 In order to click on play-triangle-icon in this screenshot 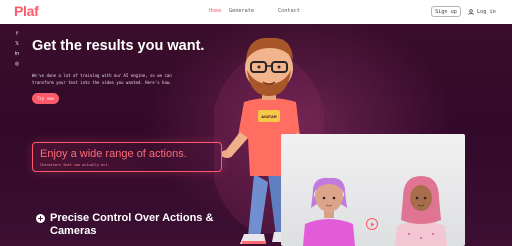, I will do `click(372, 224)`.